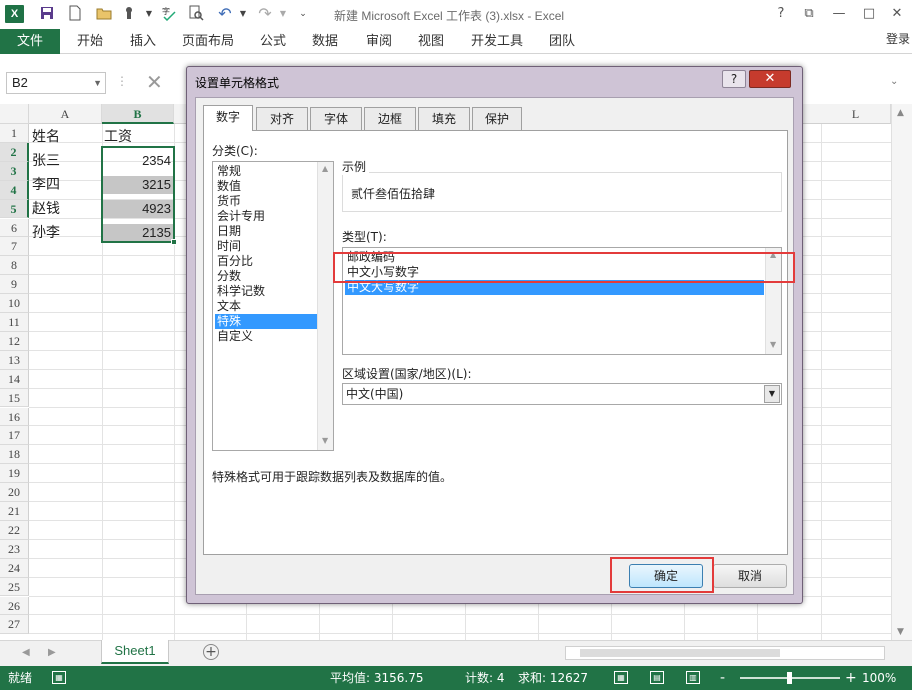 The image size is (912, 690). I want to click on category-fraction: 分数, so click(266, 276).